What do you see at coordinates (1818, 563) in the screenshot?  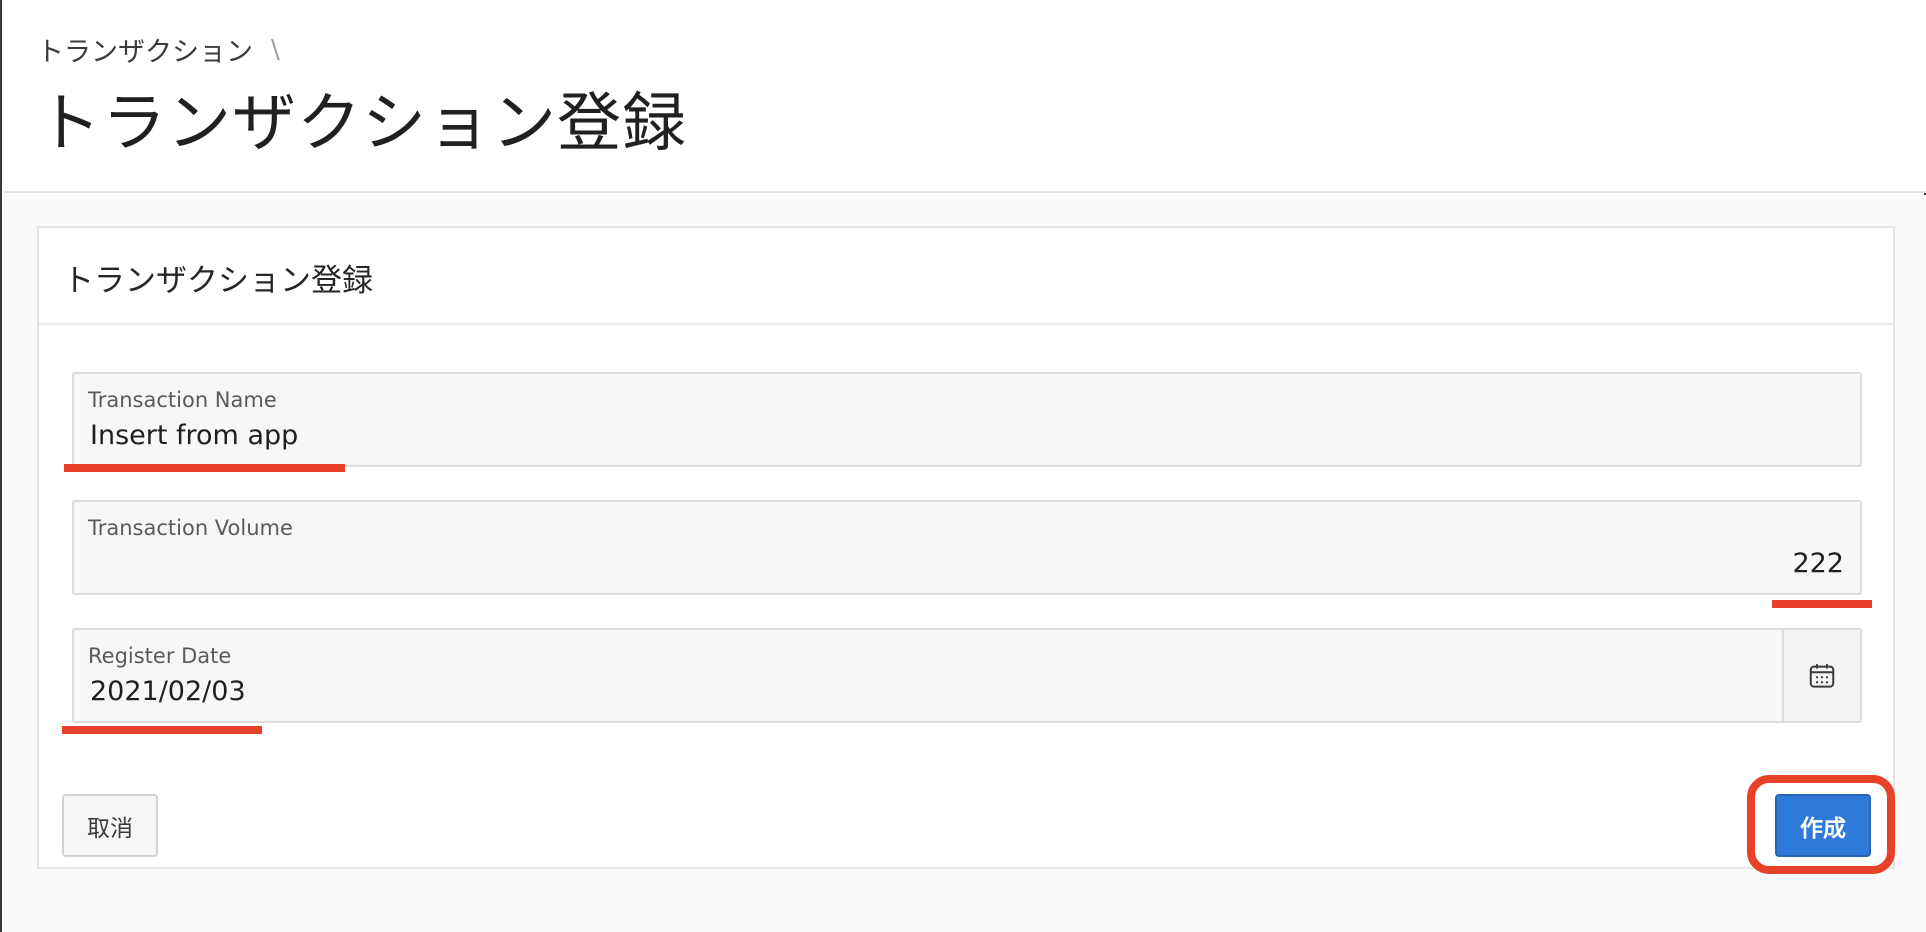 I see `transaction-volume-input: 222` at bounding box center [1818, 563].